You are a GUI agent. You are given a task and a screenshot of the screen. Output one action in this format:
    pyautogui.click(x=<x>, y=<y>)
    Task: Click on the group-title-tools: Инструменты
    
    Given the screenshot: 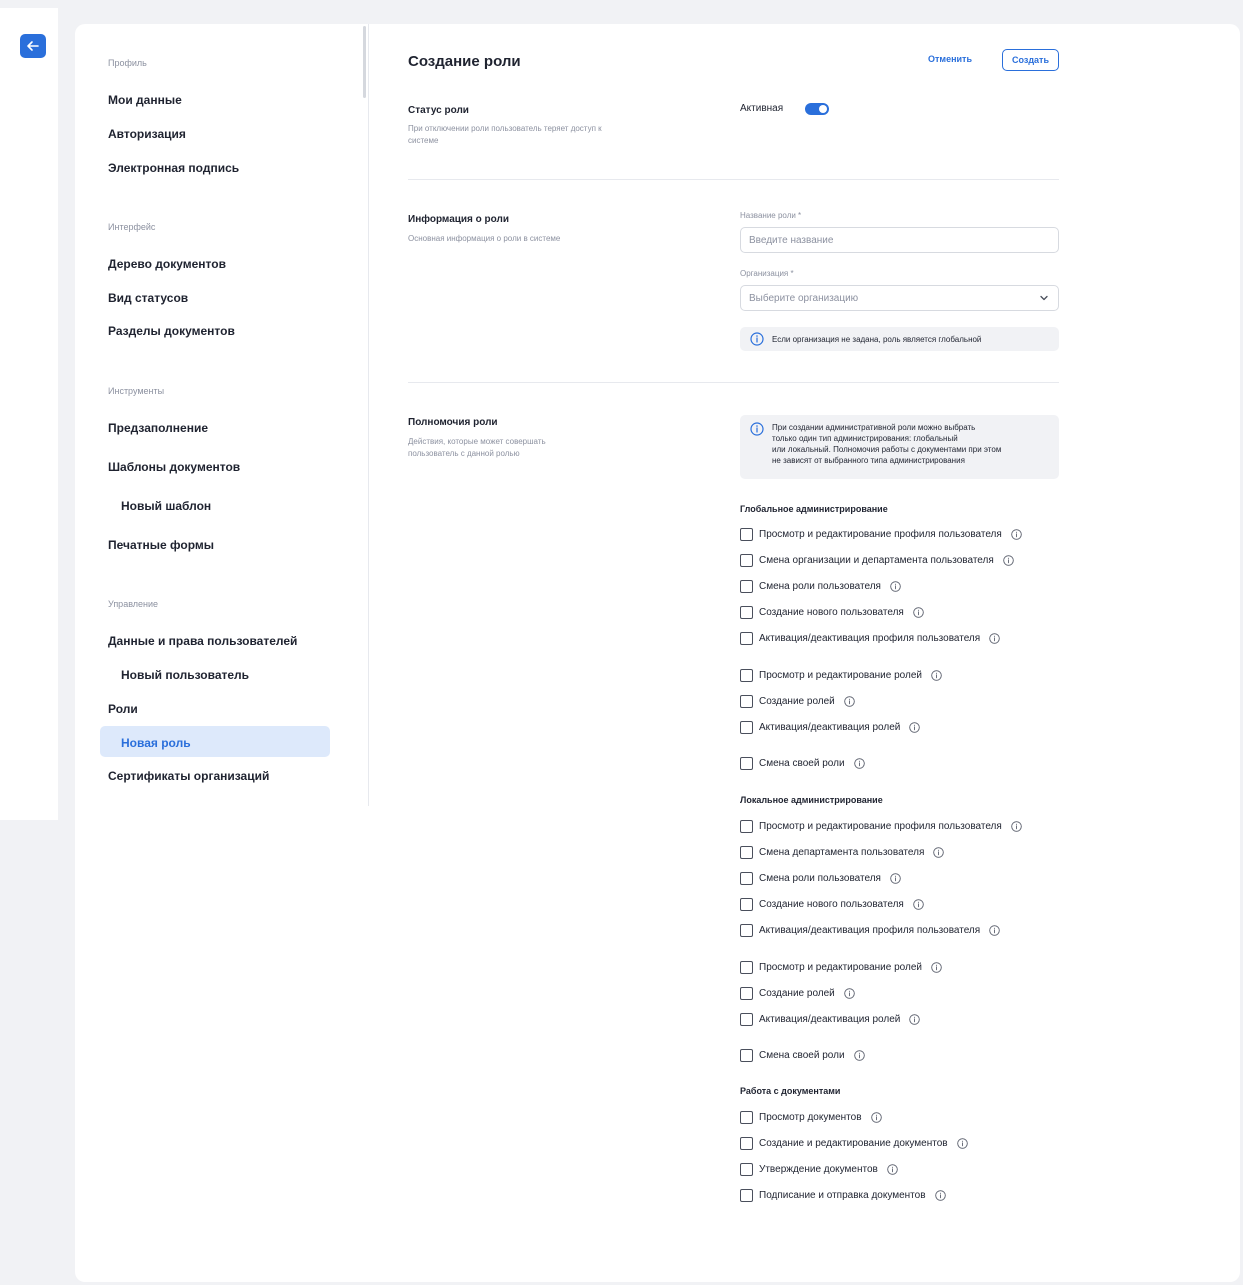 What is the action you would take?
    pyautogui.click(x=136, y=391)
    